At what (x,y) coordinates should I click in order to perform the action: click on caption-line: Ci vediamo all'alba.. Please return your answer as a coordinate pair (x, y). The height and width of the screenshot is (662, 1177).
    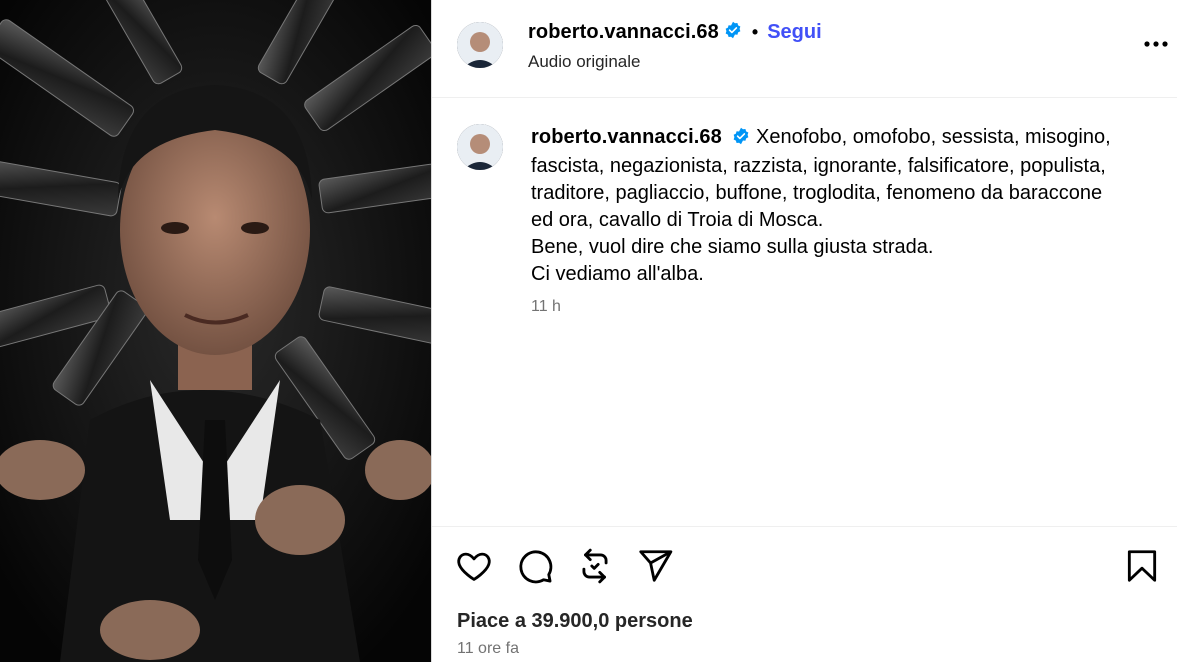
    Looking at the image, I should click on (617, 274).